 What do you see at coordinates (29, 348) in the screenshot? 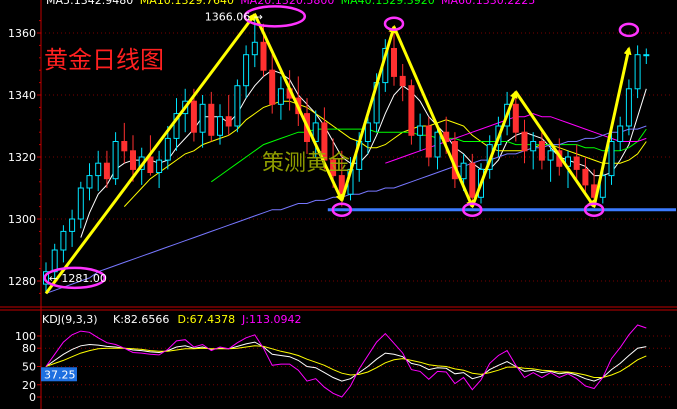
I see `kdj-y-tick-label: 80` at bounding box center [29, 348].